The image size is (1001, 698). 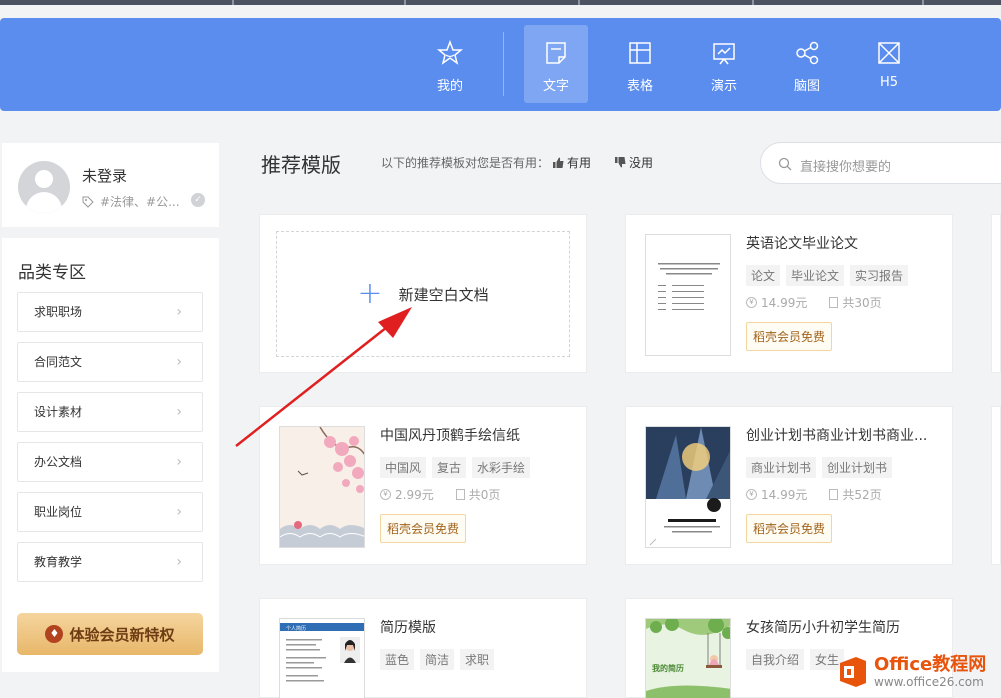 I want to click on template-title: 简历模版, so click(x=408, y=627).